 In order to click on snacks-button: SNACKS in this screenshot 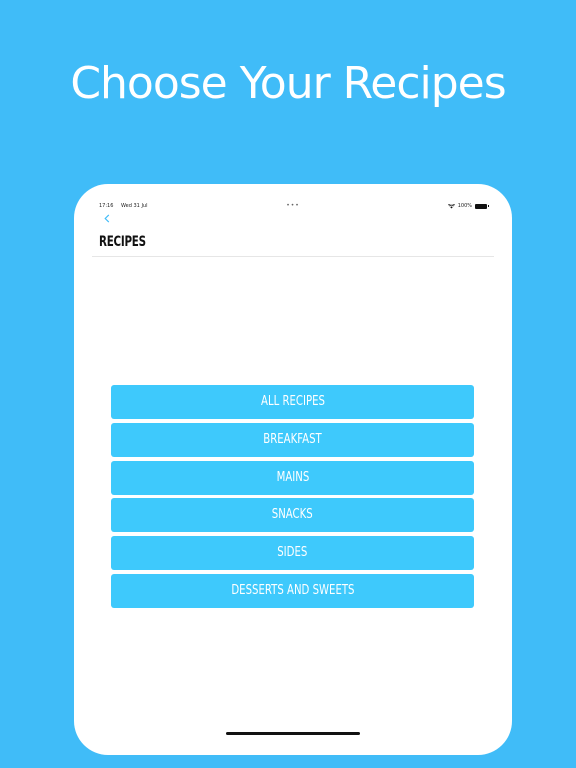, I will do `click(292, 515)`.